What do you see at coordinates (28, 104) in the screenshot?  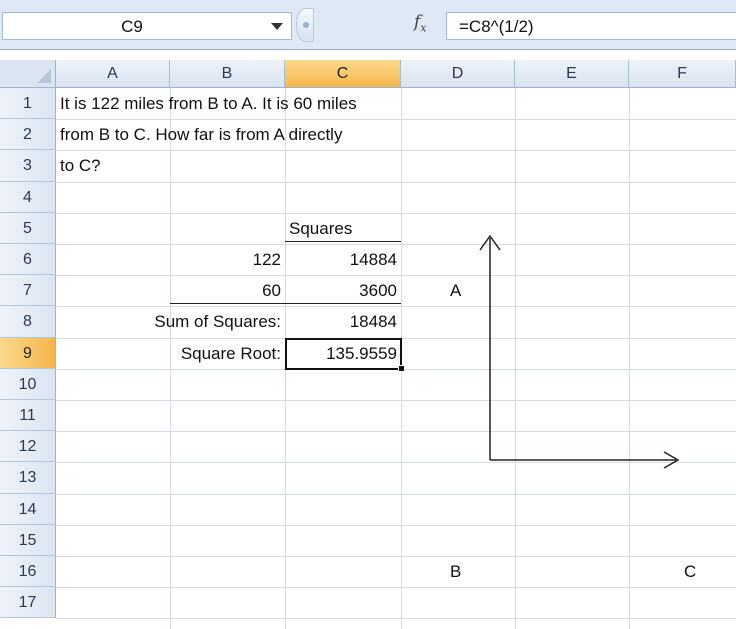 I see `row-header-1: 1` at bounding box center [28, 104].